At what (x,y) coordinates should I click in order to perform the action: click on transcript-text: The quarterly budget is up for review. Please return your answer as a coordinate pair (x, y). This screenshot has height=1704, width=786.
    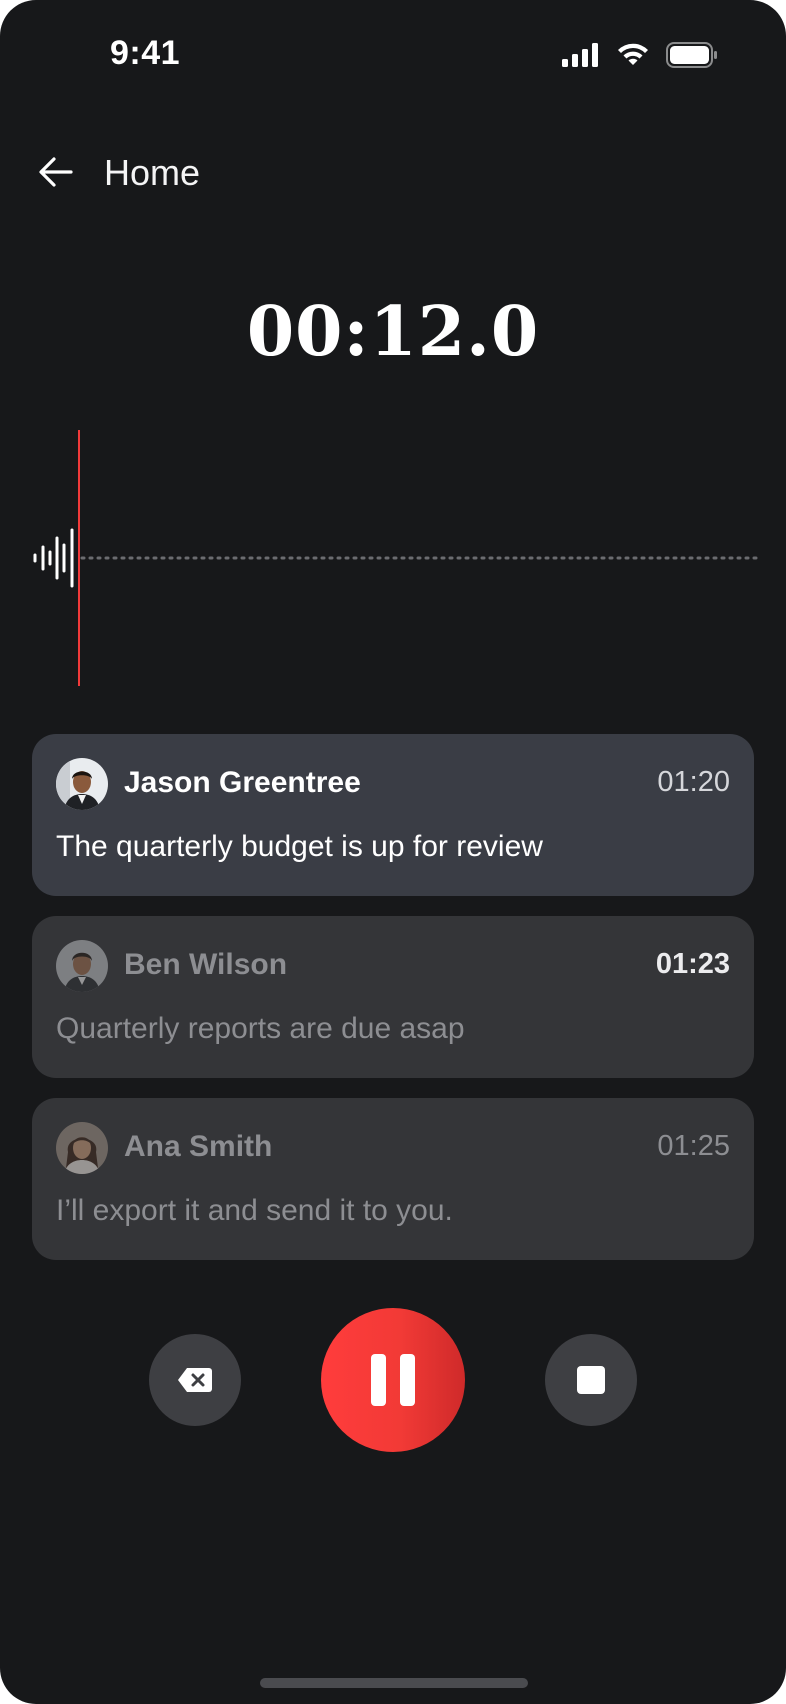
    Looking at the image, I should click on (299, 846).